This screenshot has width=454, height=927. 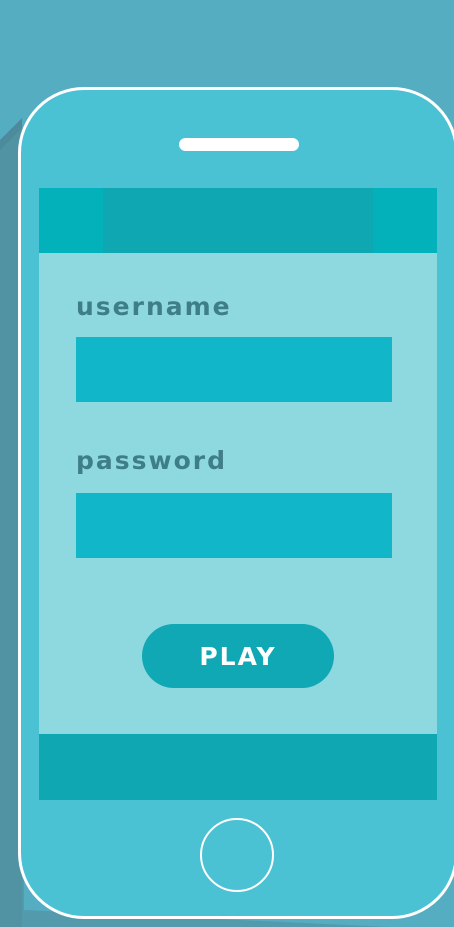 I want to click on username-label: username, so click(x=154, y=306).